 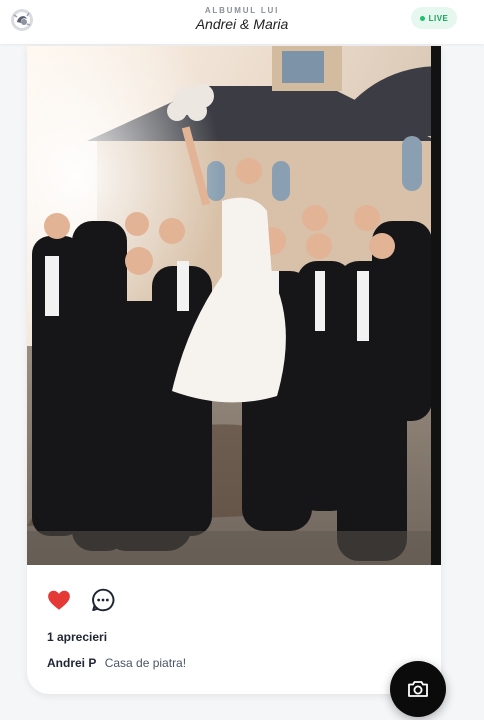 I want to click on live-dot-icon, so click(x=422, y=18).